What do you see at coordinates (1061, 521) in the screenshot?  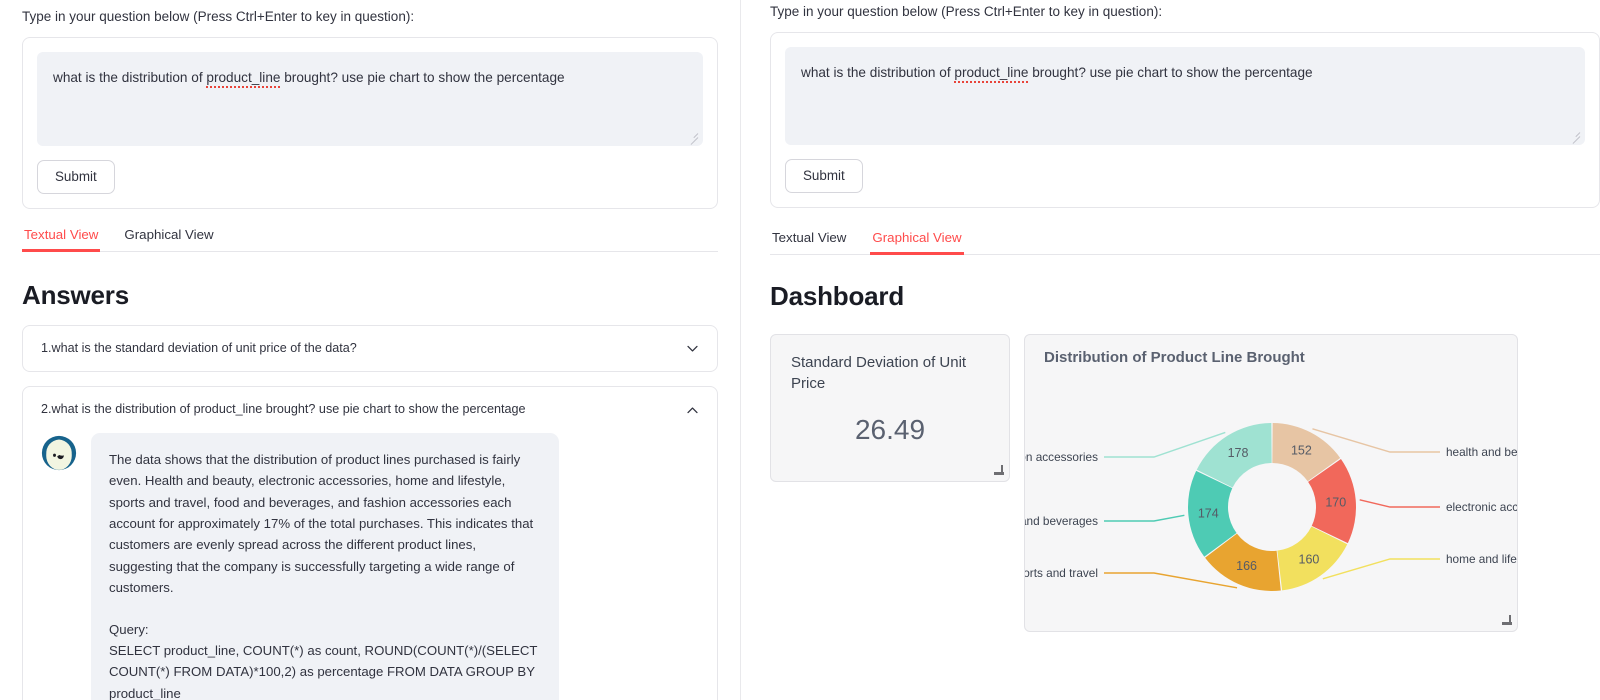 I see `donut-category-label: food and beverages` at bounding box center [1061, 521].